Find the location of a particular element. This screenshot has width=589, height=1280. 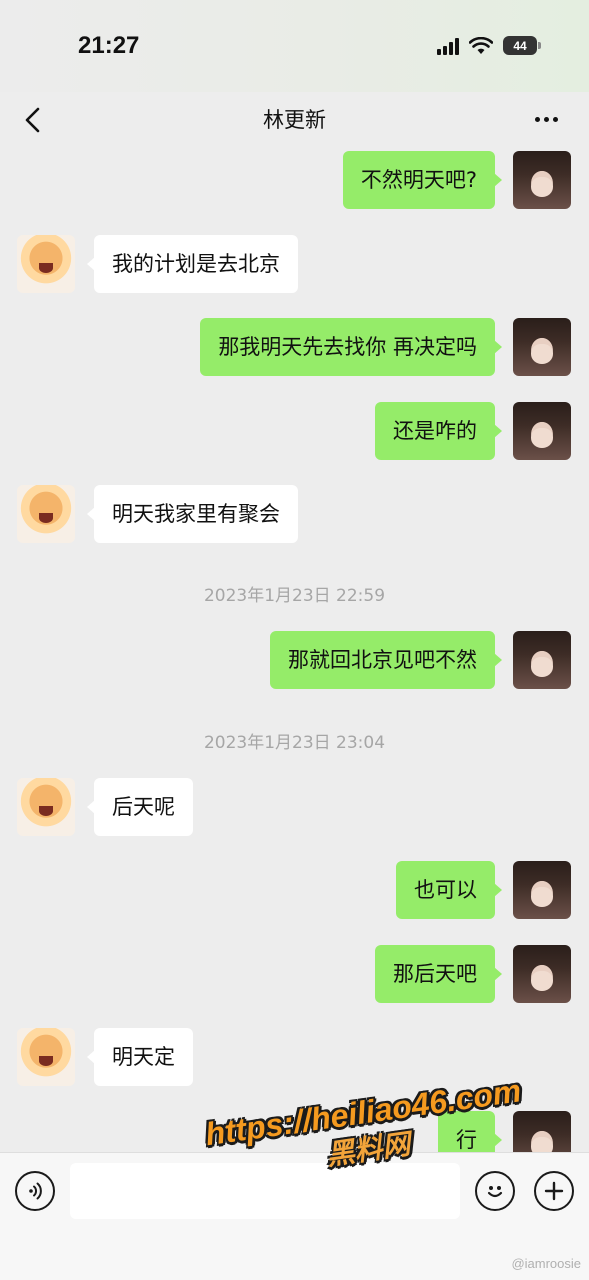

voice-icon is located at coordinates (35, 1191).